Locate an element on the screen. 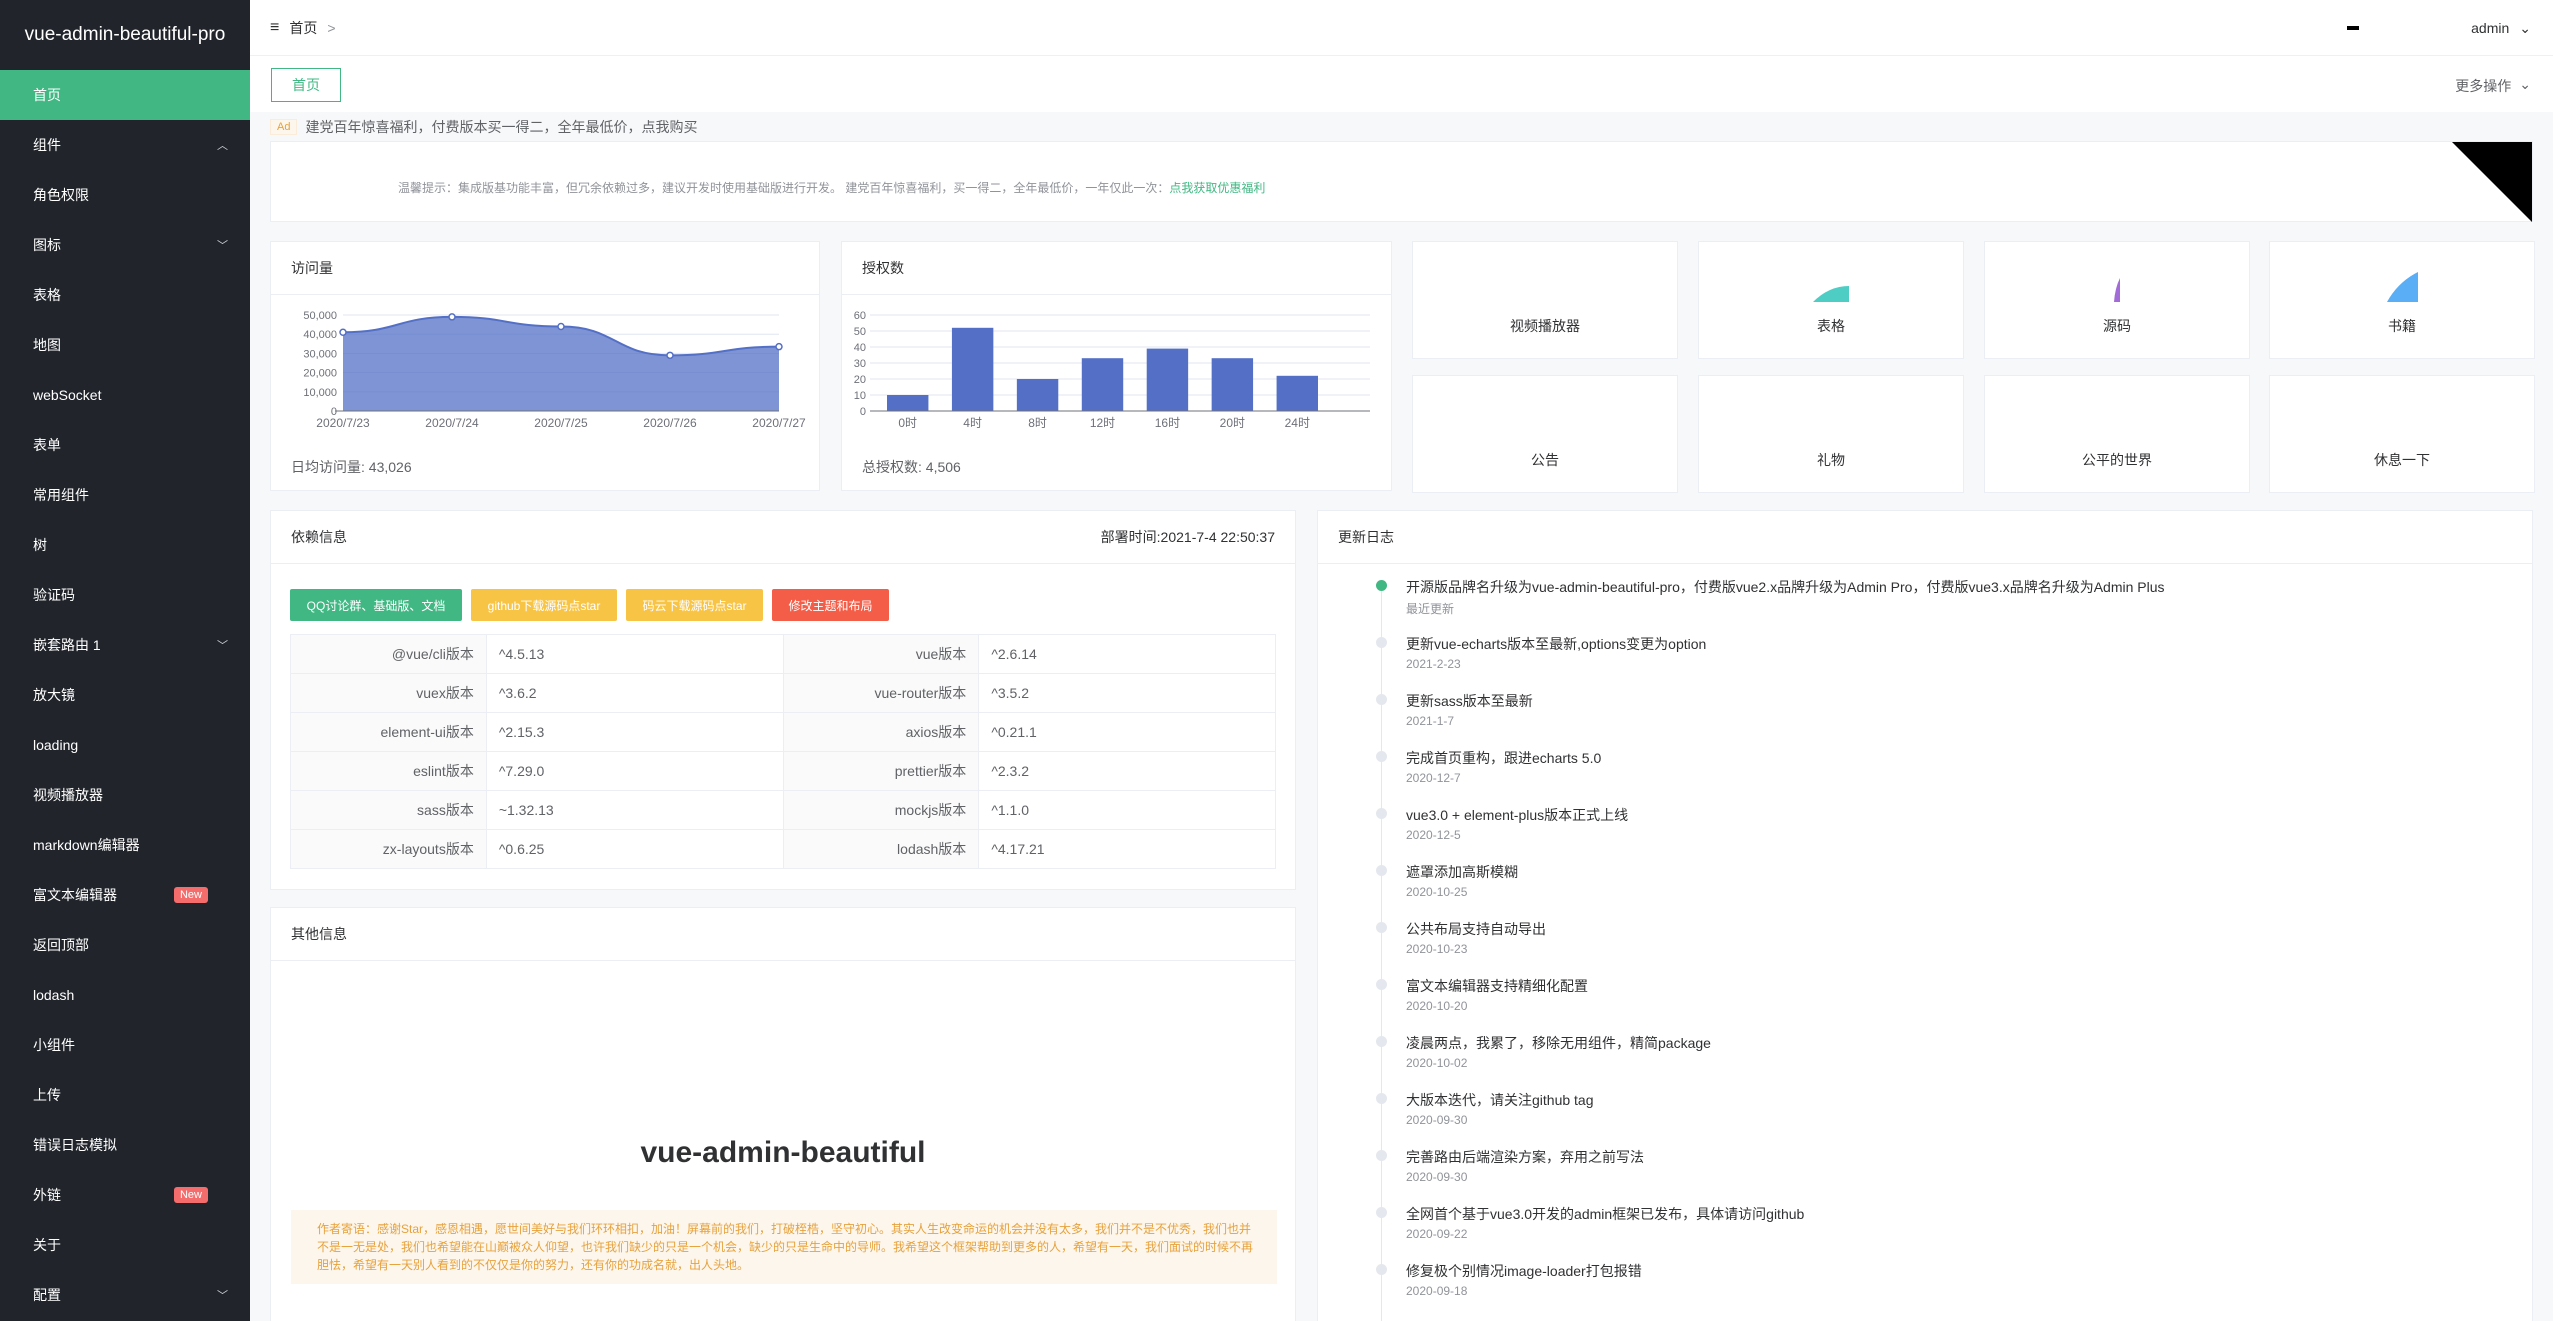 The width and height of the screenshot is (2553, 1321). tile-book: 书籍 is located at coordinates (2402, 300).